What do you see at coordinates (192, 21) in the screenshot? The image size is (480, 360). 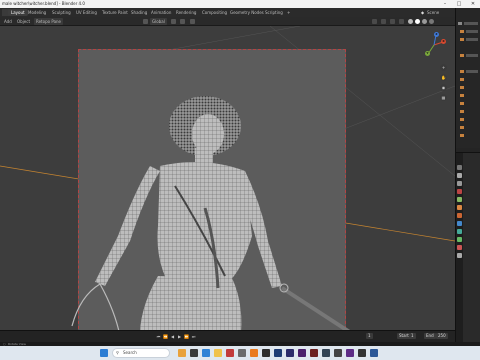 I see `proportional-edit-icon` at bounding box center [192, 21].